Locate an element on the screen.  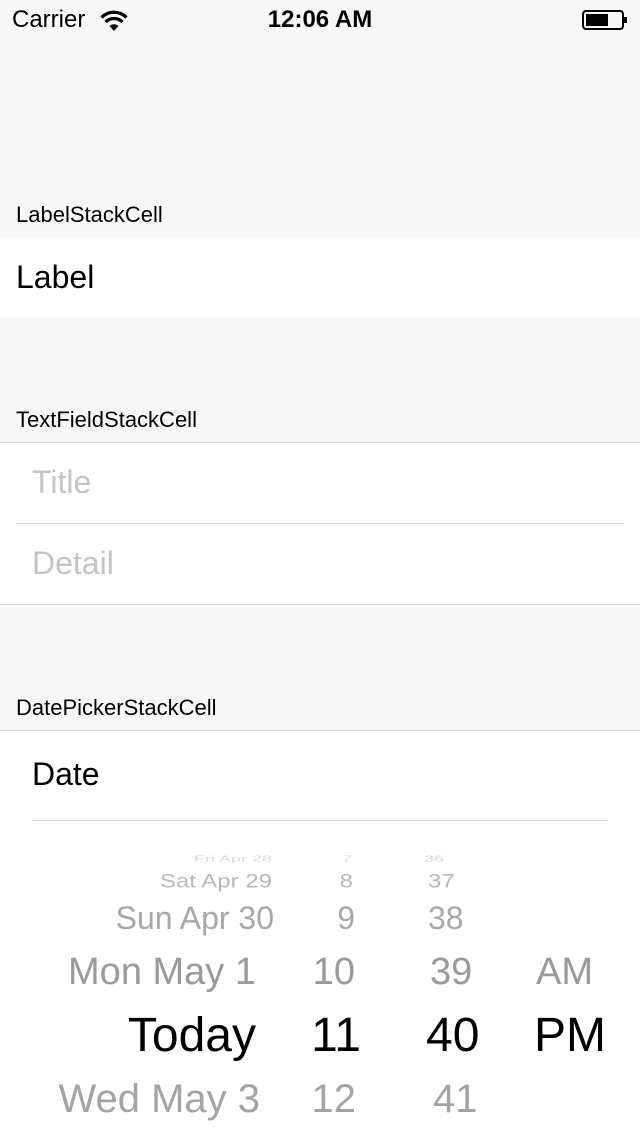
picker-day-option: Sun Apr 30 is located at coordinates (195, 918).